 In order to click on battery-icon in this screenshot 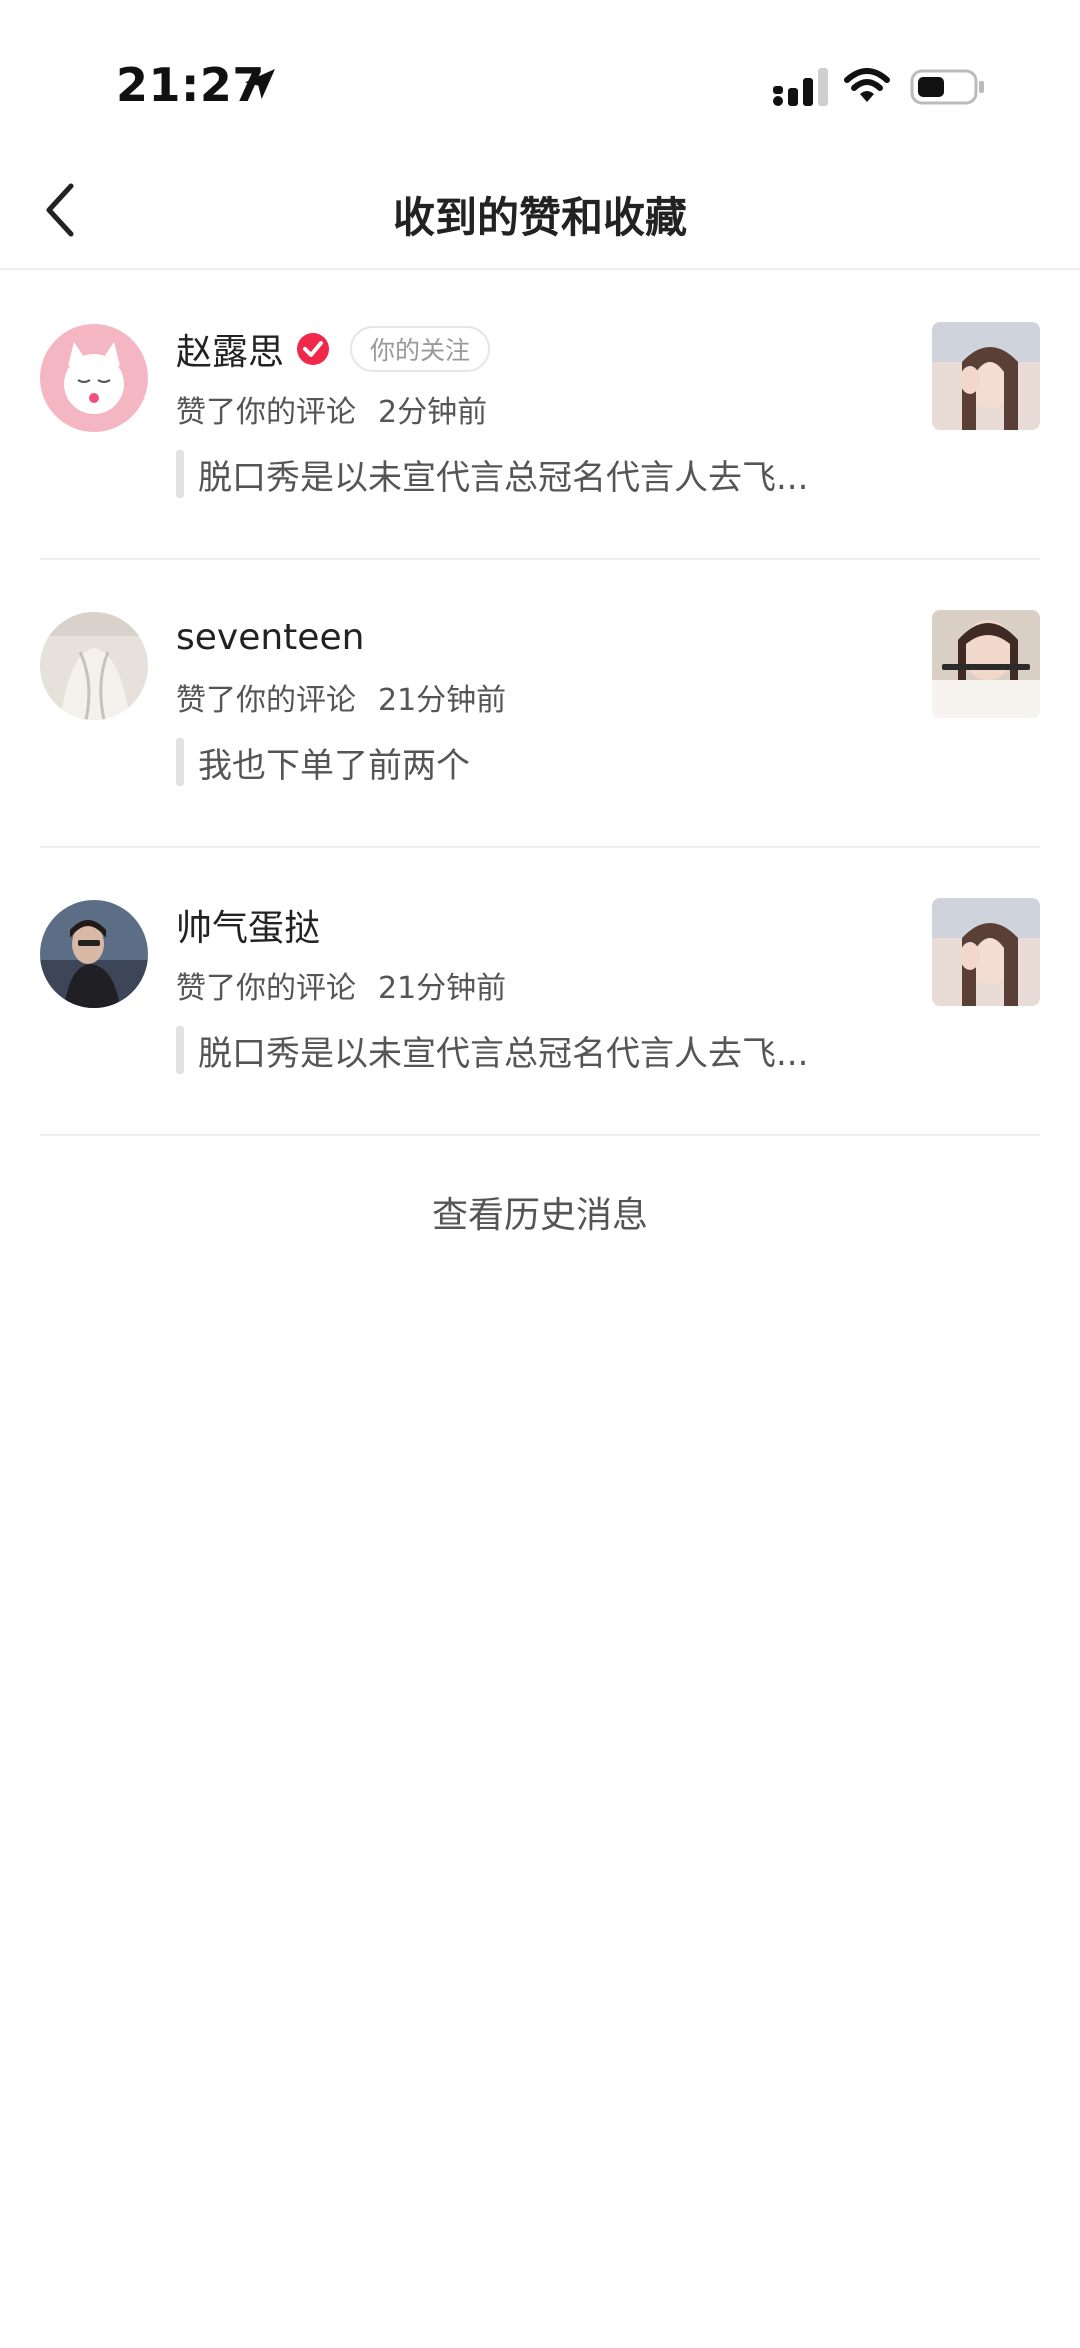, I will do `click(947, 87)`.